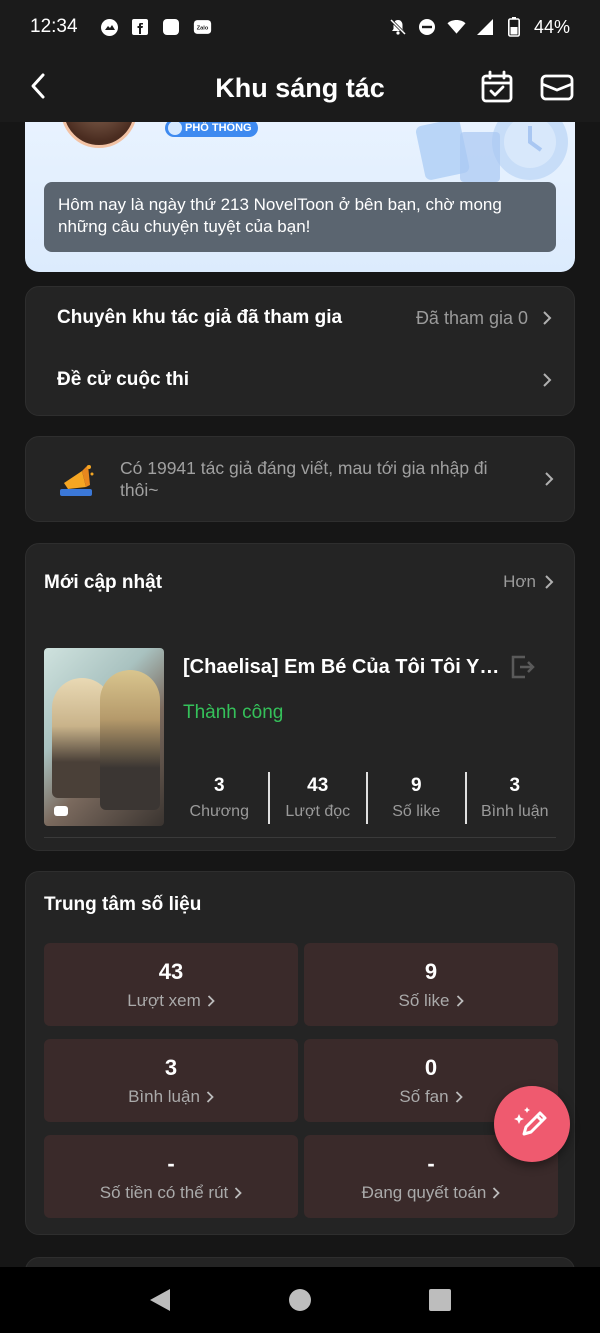 The height and width of the screenshot is (1333, 600). I want to click on do-not-disturb-icon, so click(427, 27).